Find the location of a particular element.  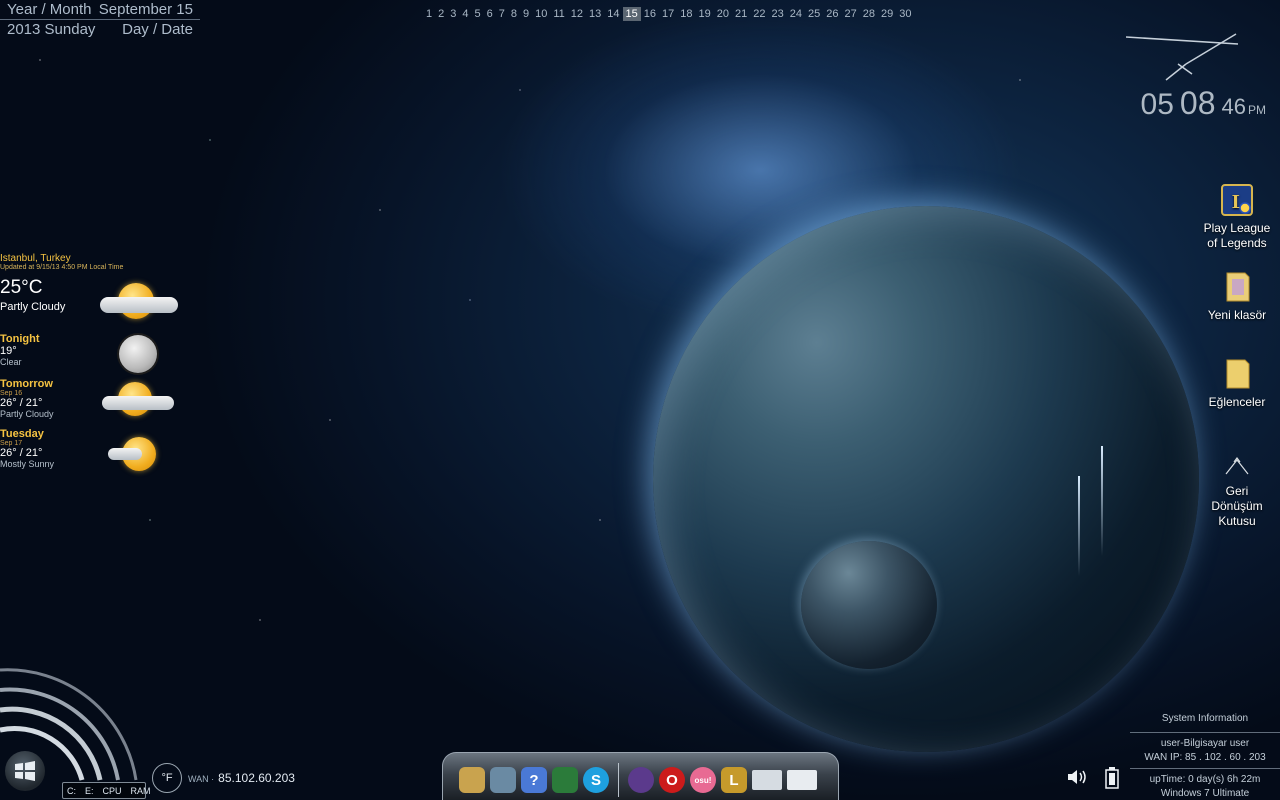

calculator-icon is located at coordinates (503, 780).